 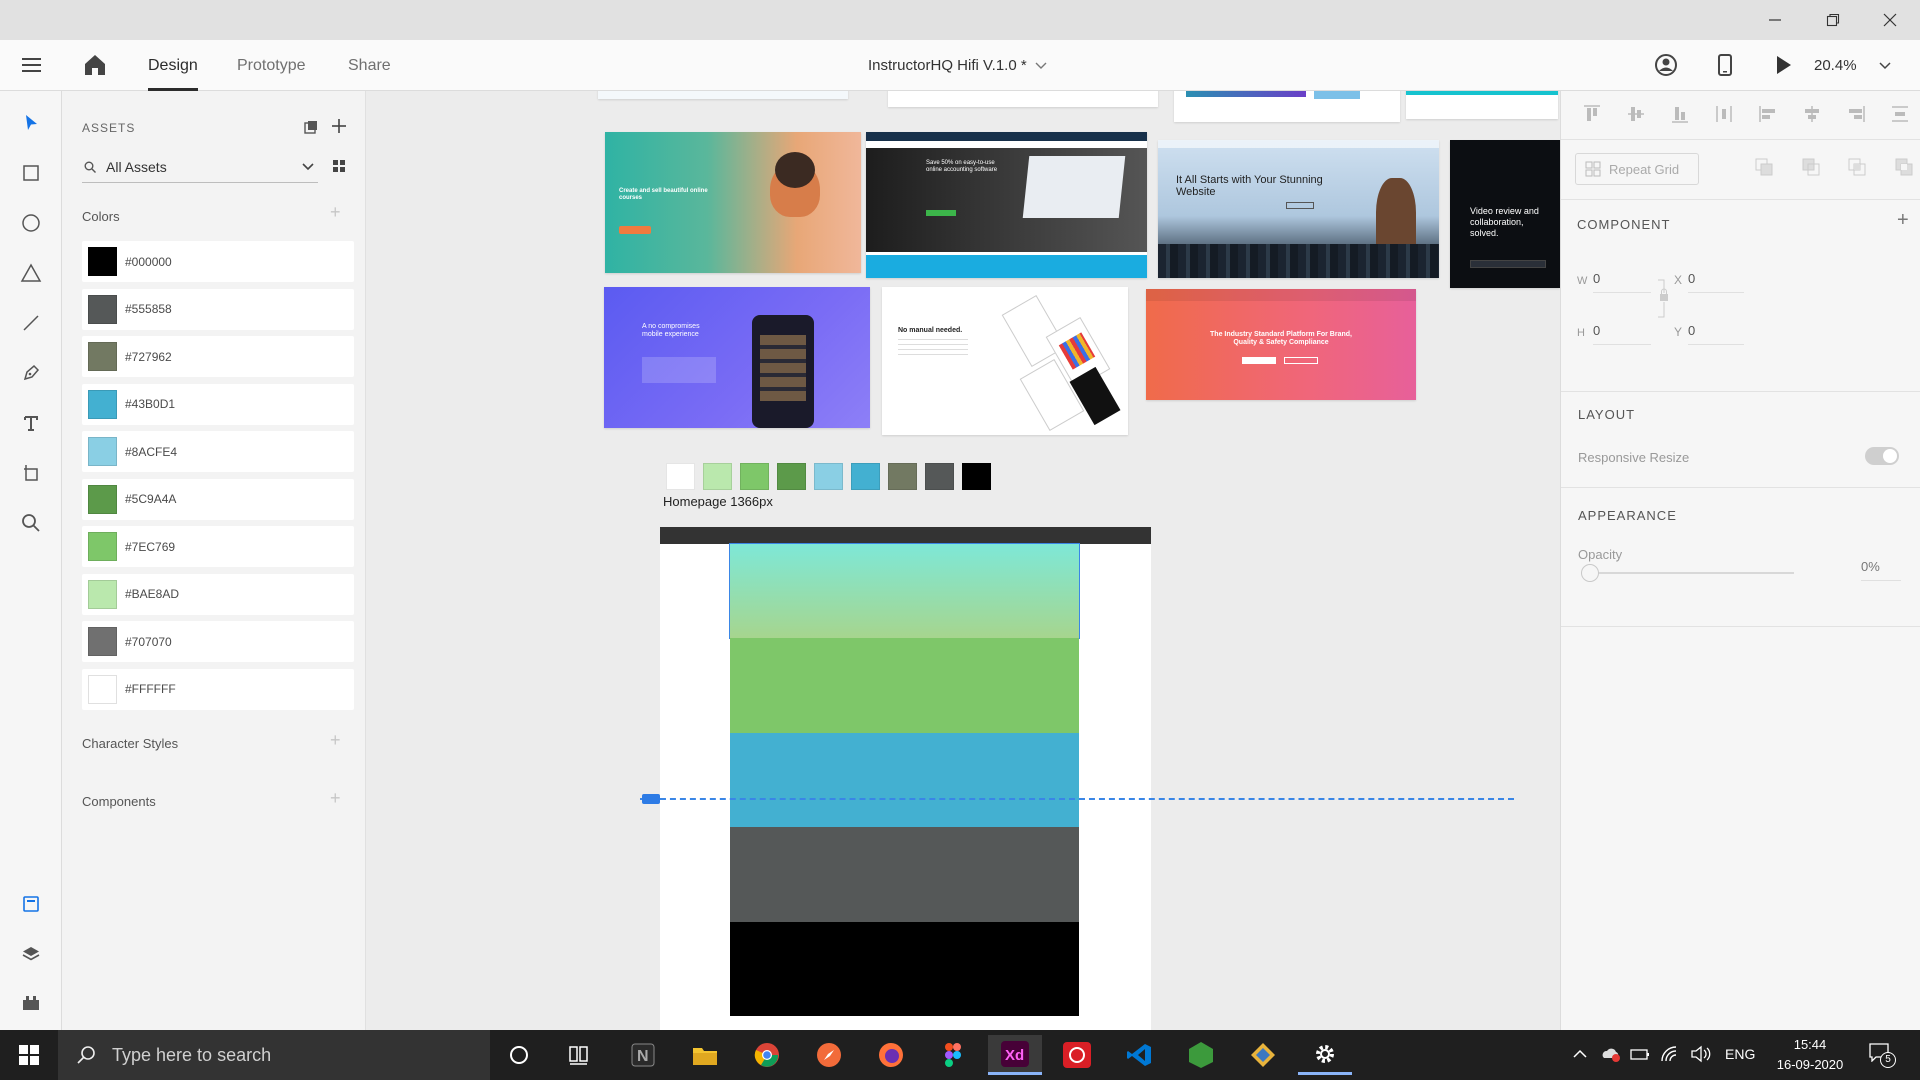 I want to click on align-right-icon, so click(x=1856, y=114).